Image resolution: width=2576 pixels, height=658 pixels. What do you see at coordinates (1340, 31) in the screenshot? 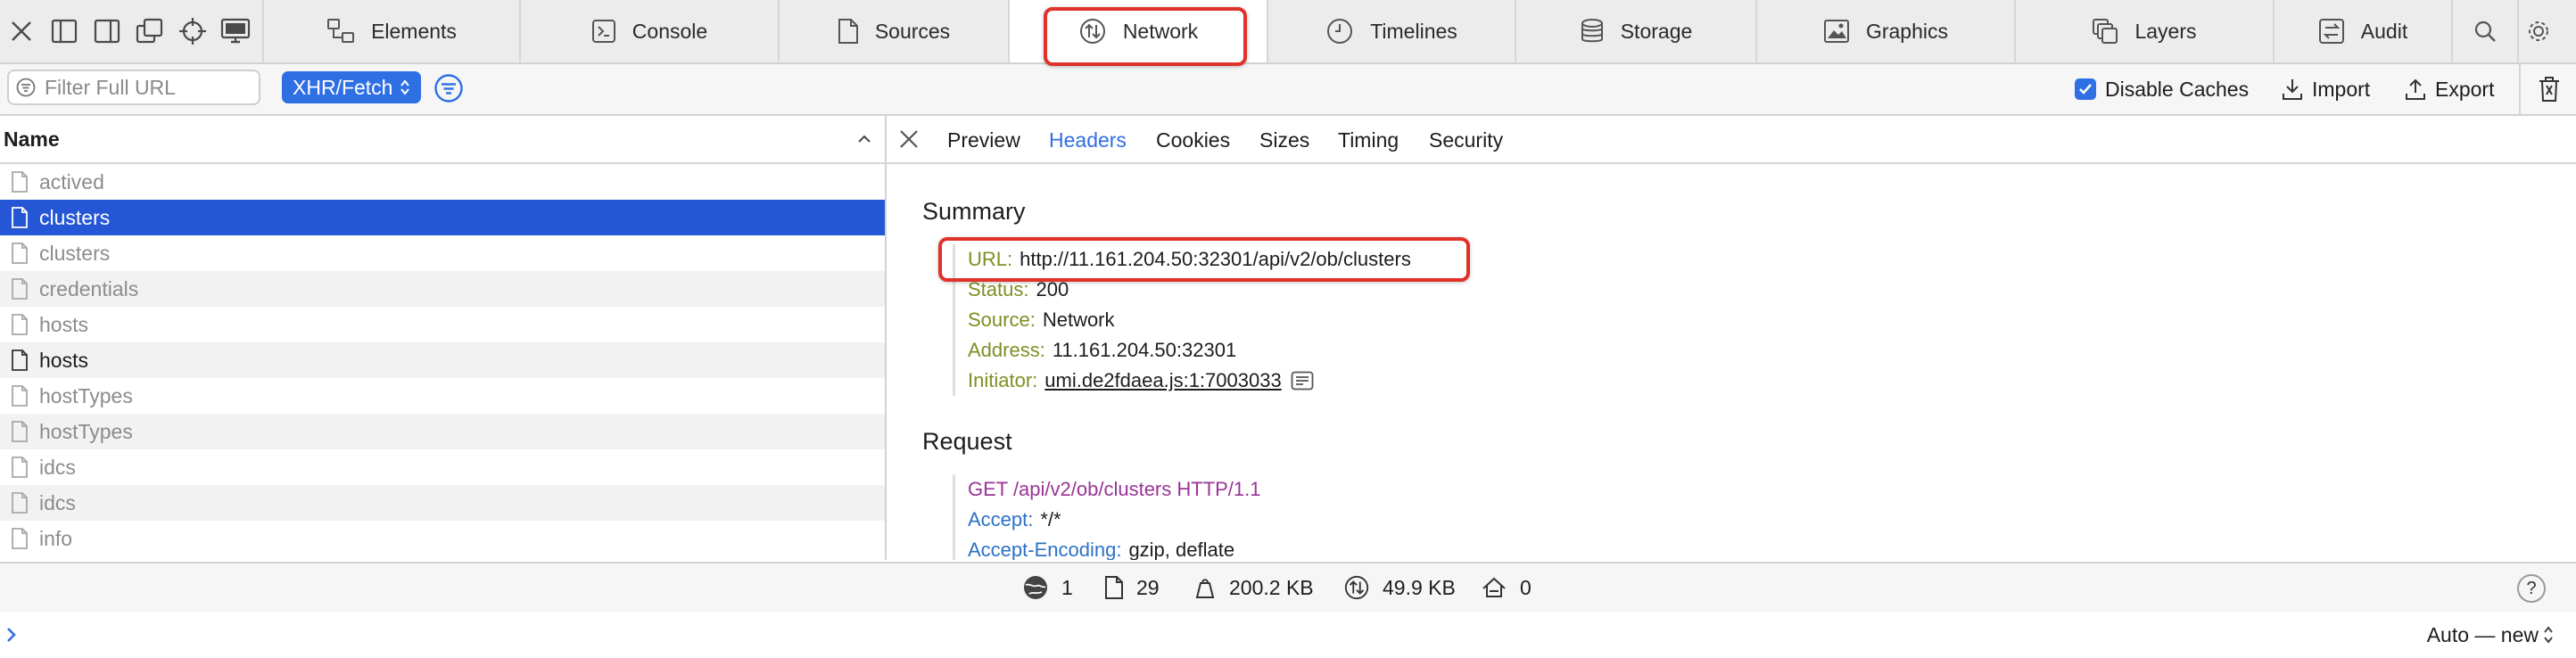
I see `timelines-icon` at bounding box center [1340, 31].